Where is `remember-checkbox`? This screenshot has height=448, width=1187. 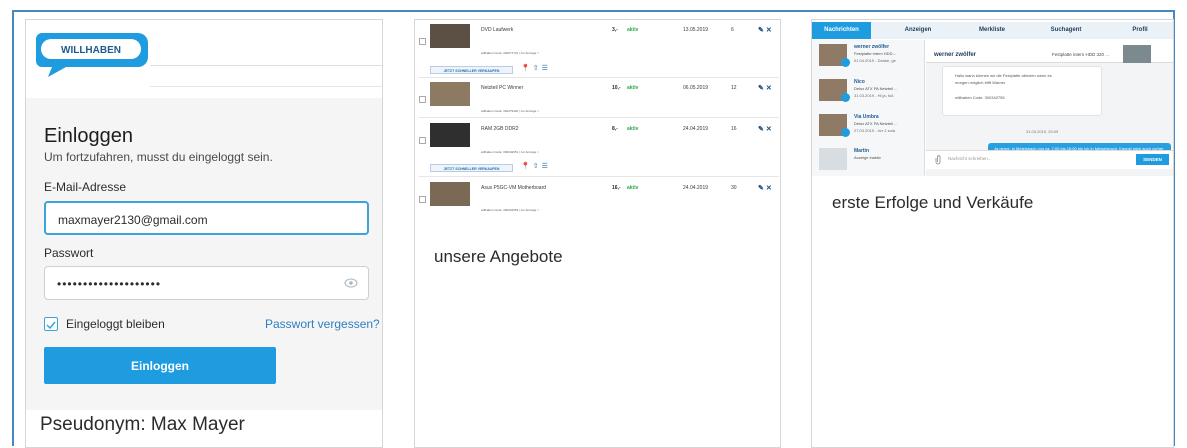
remember-checkbox is located at coordinates (51, 324).